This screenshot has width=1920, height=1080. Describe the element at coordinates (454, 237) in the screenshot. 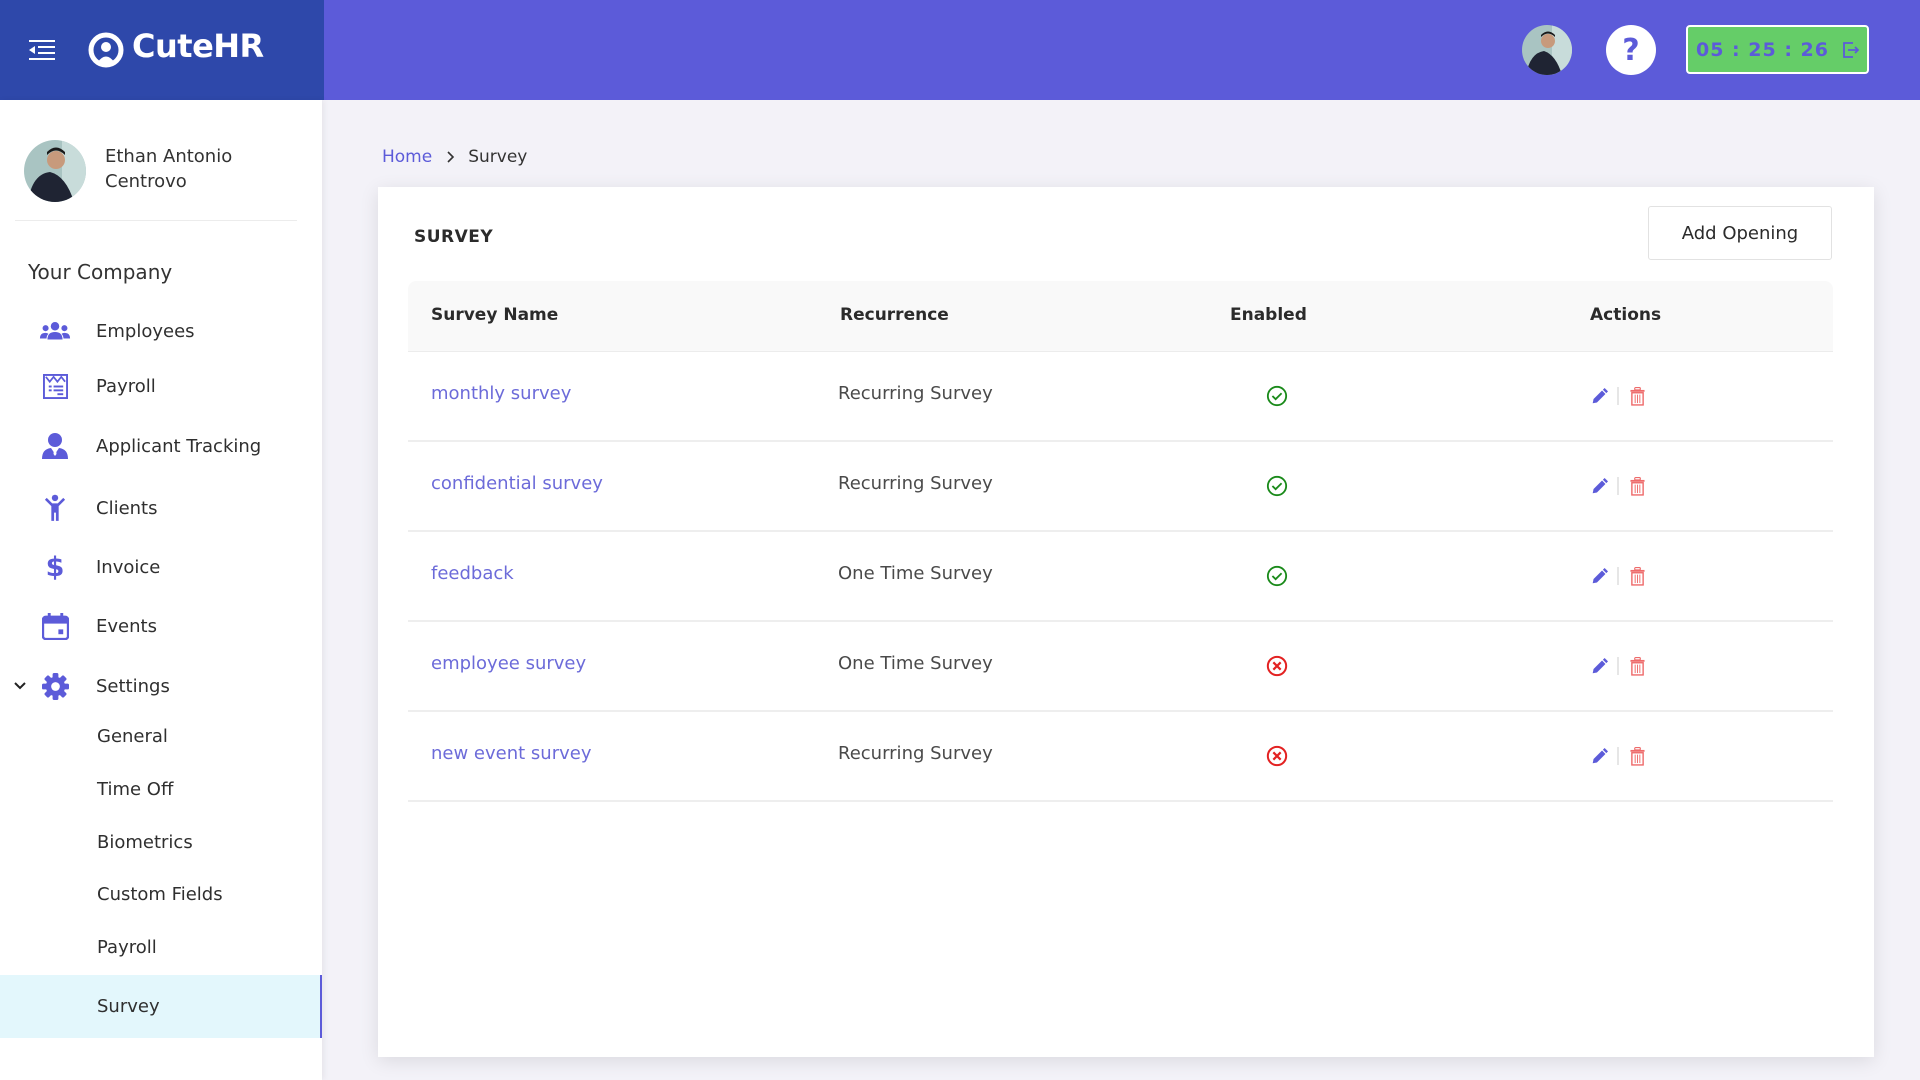

I see `page-title: SURVEY` at that location.